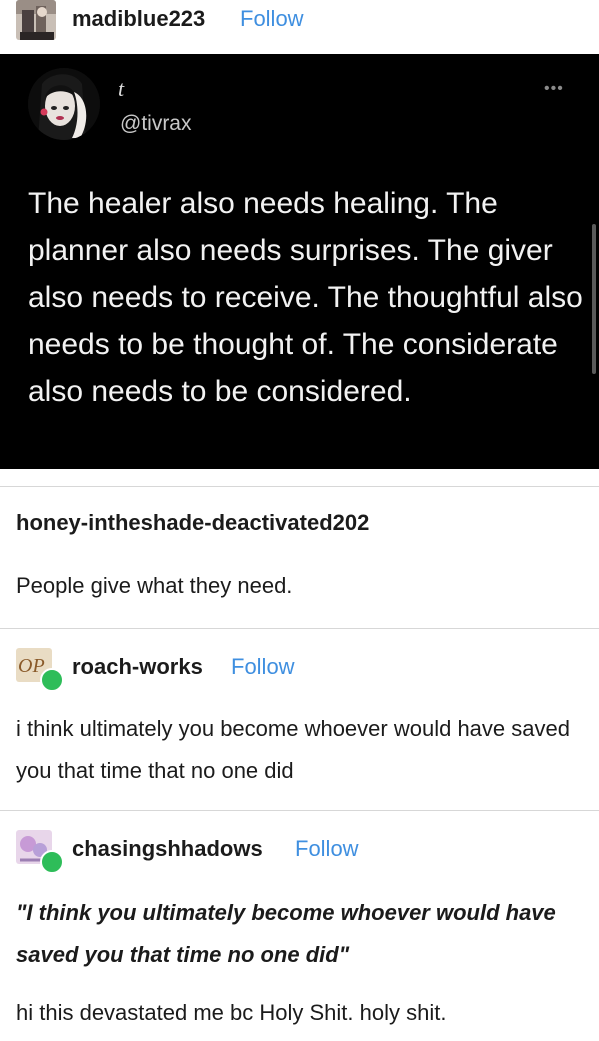  Describe the element at coordinates (154, 585) in the screenshot. I see `reblog-text-honey: People give what they need.` at that location.